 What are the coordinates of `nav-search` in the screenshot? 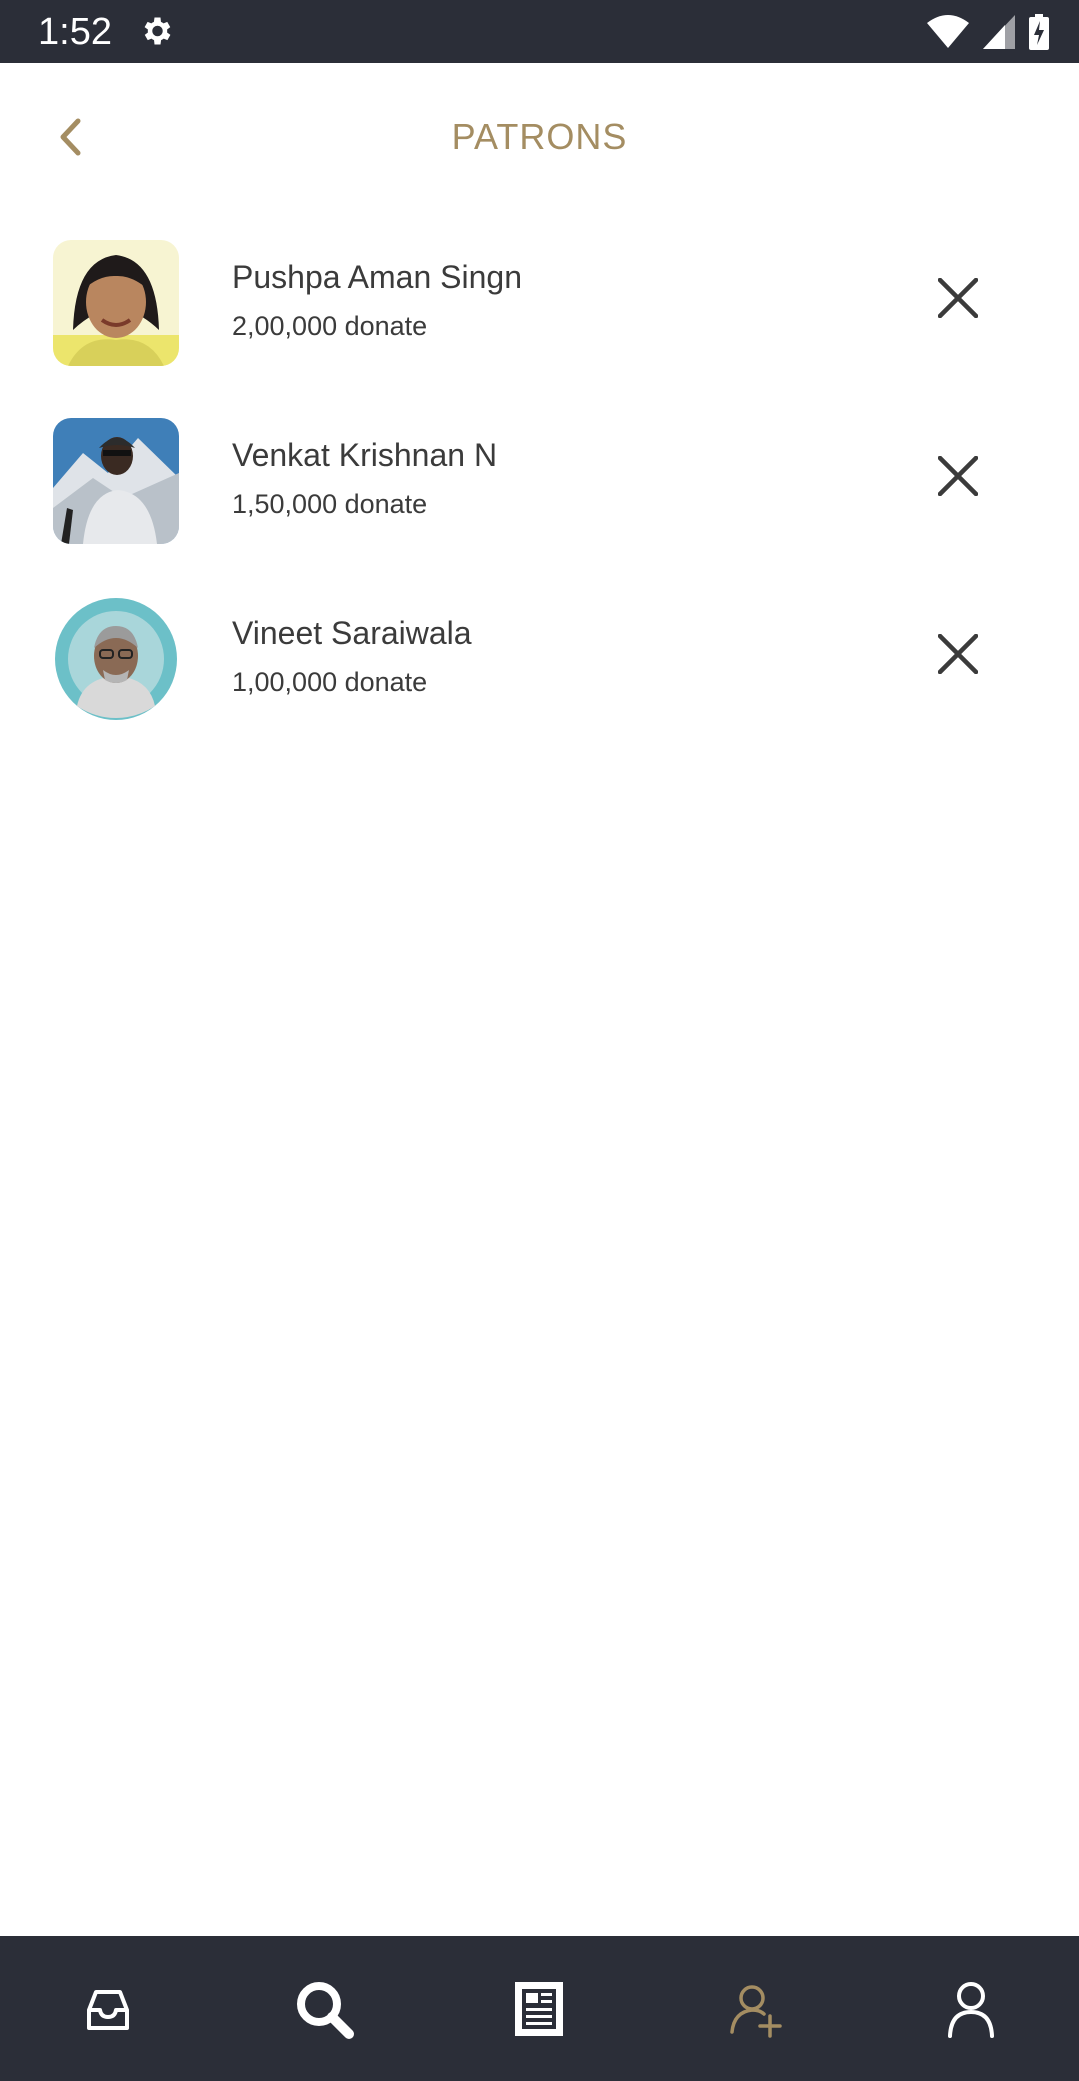 It's located at (324, 2009).